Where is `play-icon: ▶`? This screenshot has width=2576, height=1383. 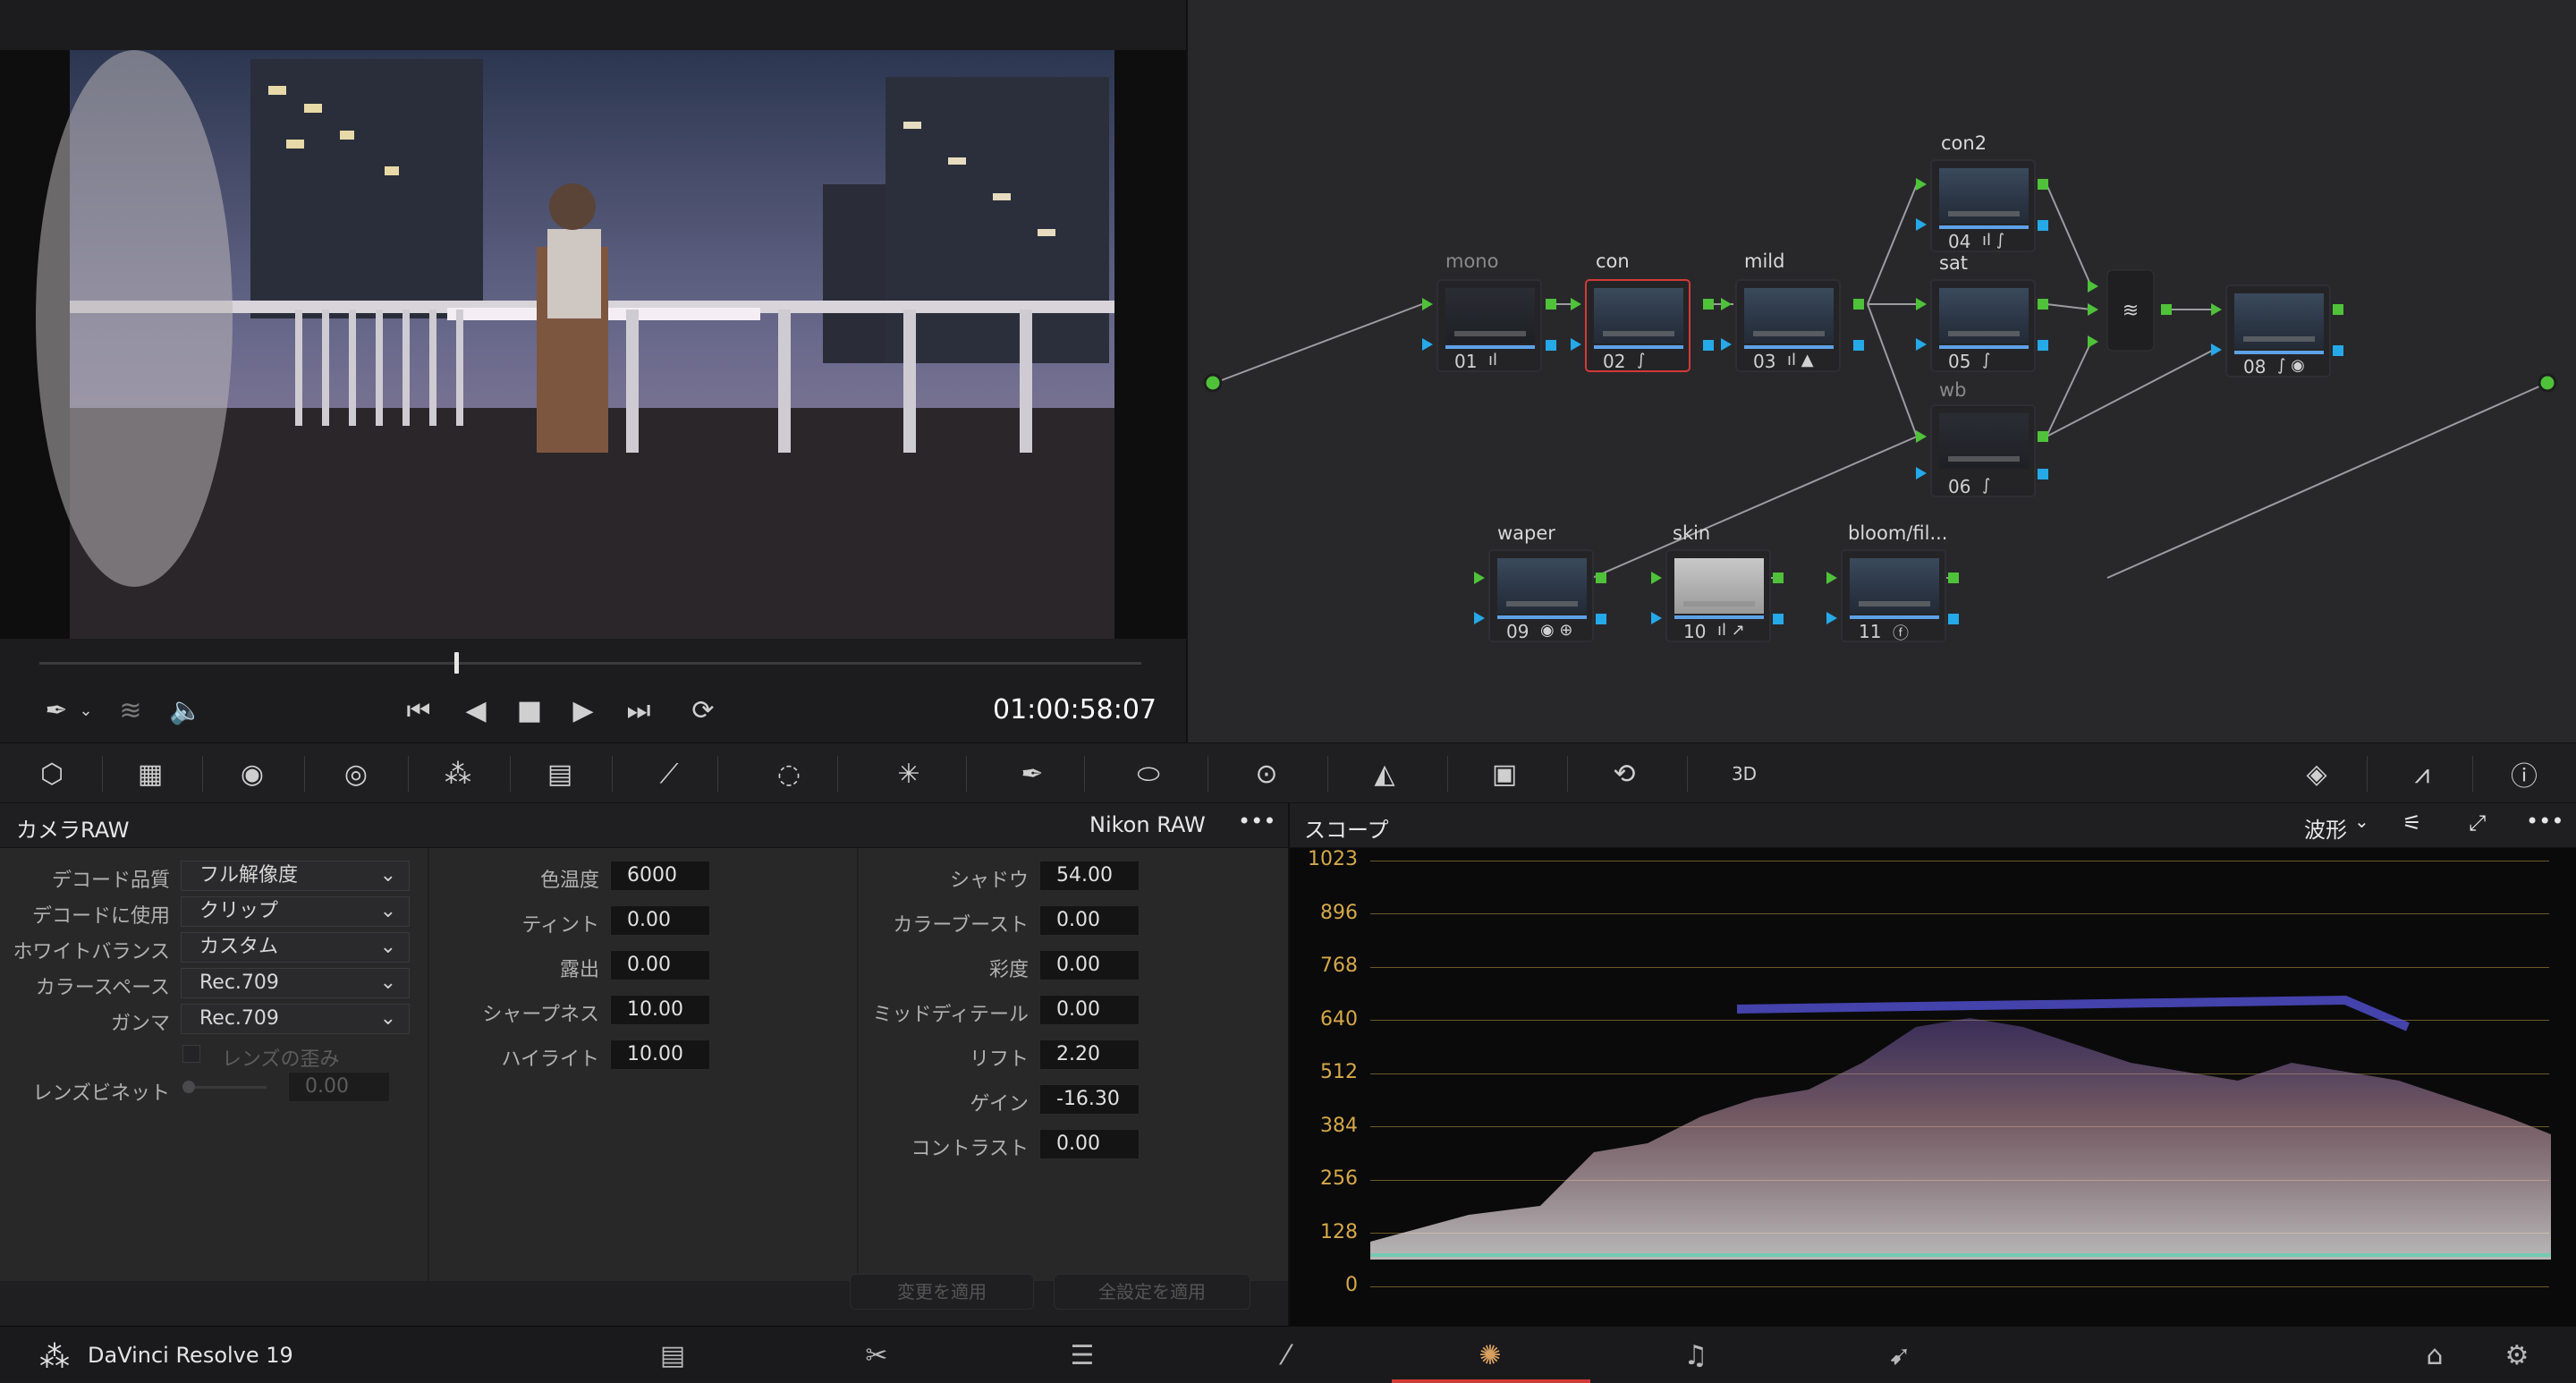 play-icon: ▶ is located at coordinates (583, 710).